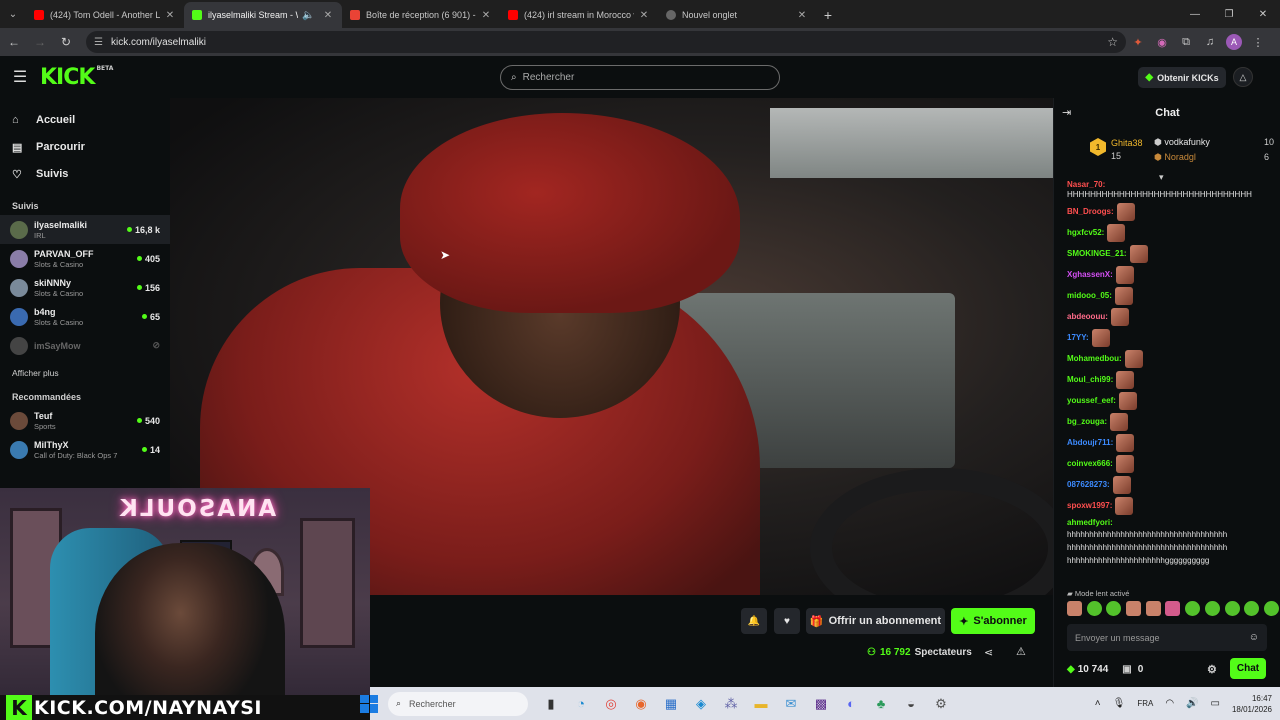  Describe the element at coordinates (1263, 14) in the screenshot. I see `close-window-icon: ✕` at that location.